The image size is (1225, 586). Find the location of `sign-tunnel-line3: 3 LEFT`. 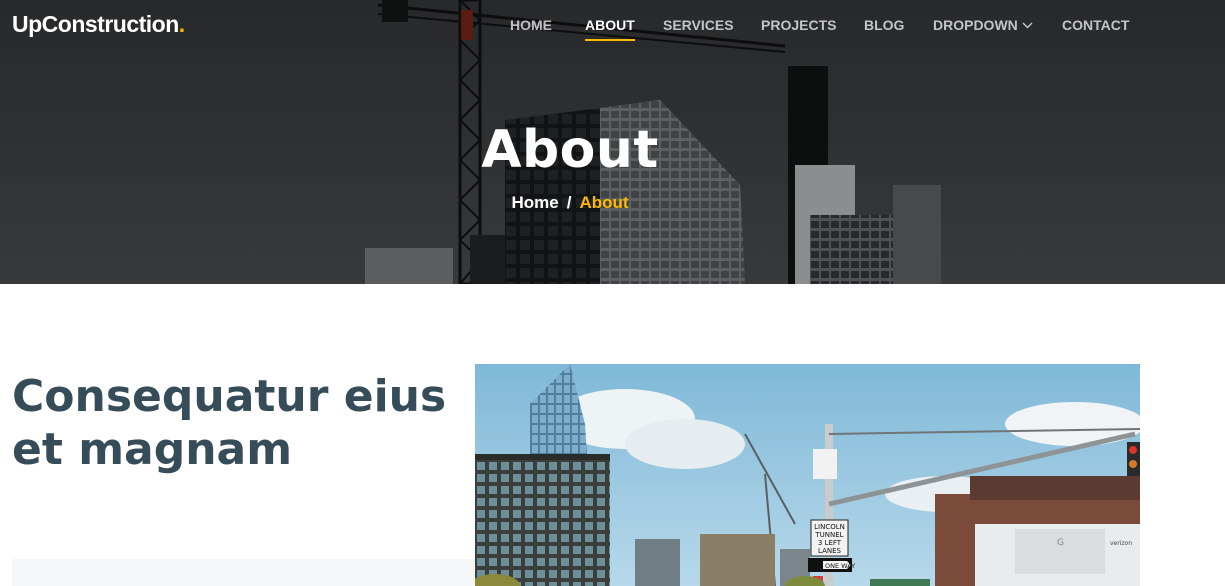

sign-tunnel-line3: 3 LEFT is located at coordinates (830, 543).